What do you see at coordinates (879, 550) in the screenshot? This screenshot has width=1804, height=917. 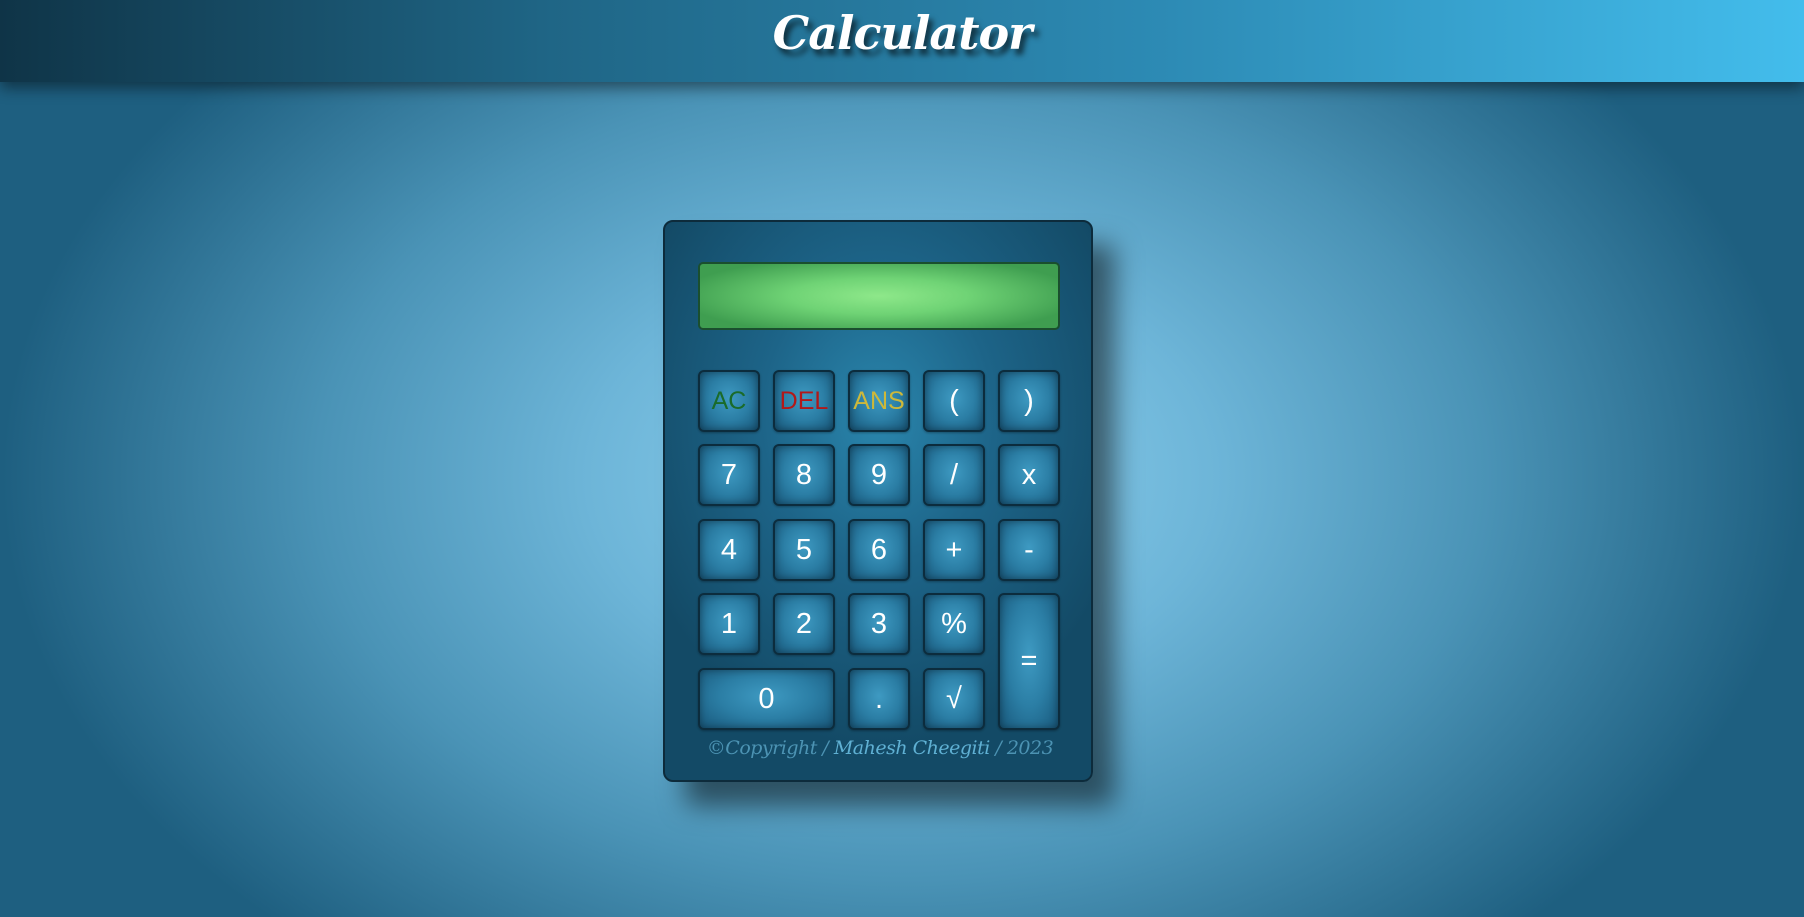 I see `digit-6-button: 6` at bounding box center [879, 550].